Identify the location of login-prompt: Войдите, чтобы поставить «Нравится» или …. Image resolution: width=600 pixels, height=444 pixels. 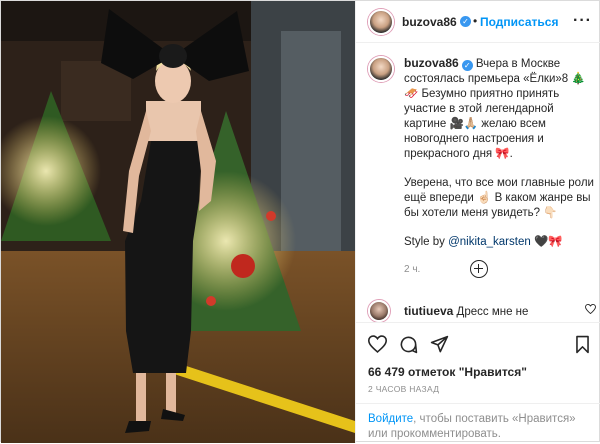
(478, 423).